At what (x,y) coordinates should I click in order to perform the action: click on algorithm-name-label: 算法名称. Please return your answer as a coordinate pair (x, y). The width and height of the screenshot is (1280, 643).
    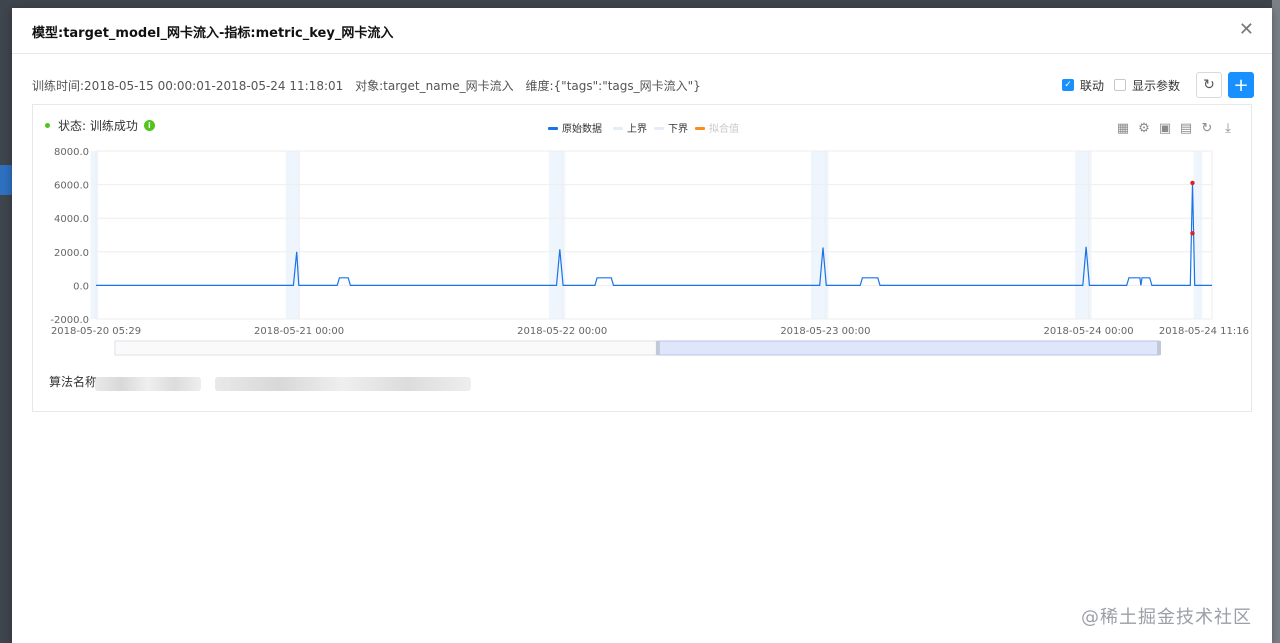
    Looking at the image, I should click on (73, 382).